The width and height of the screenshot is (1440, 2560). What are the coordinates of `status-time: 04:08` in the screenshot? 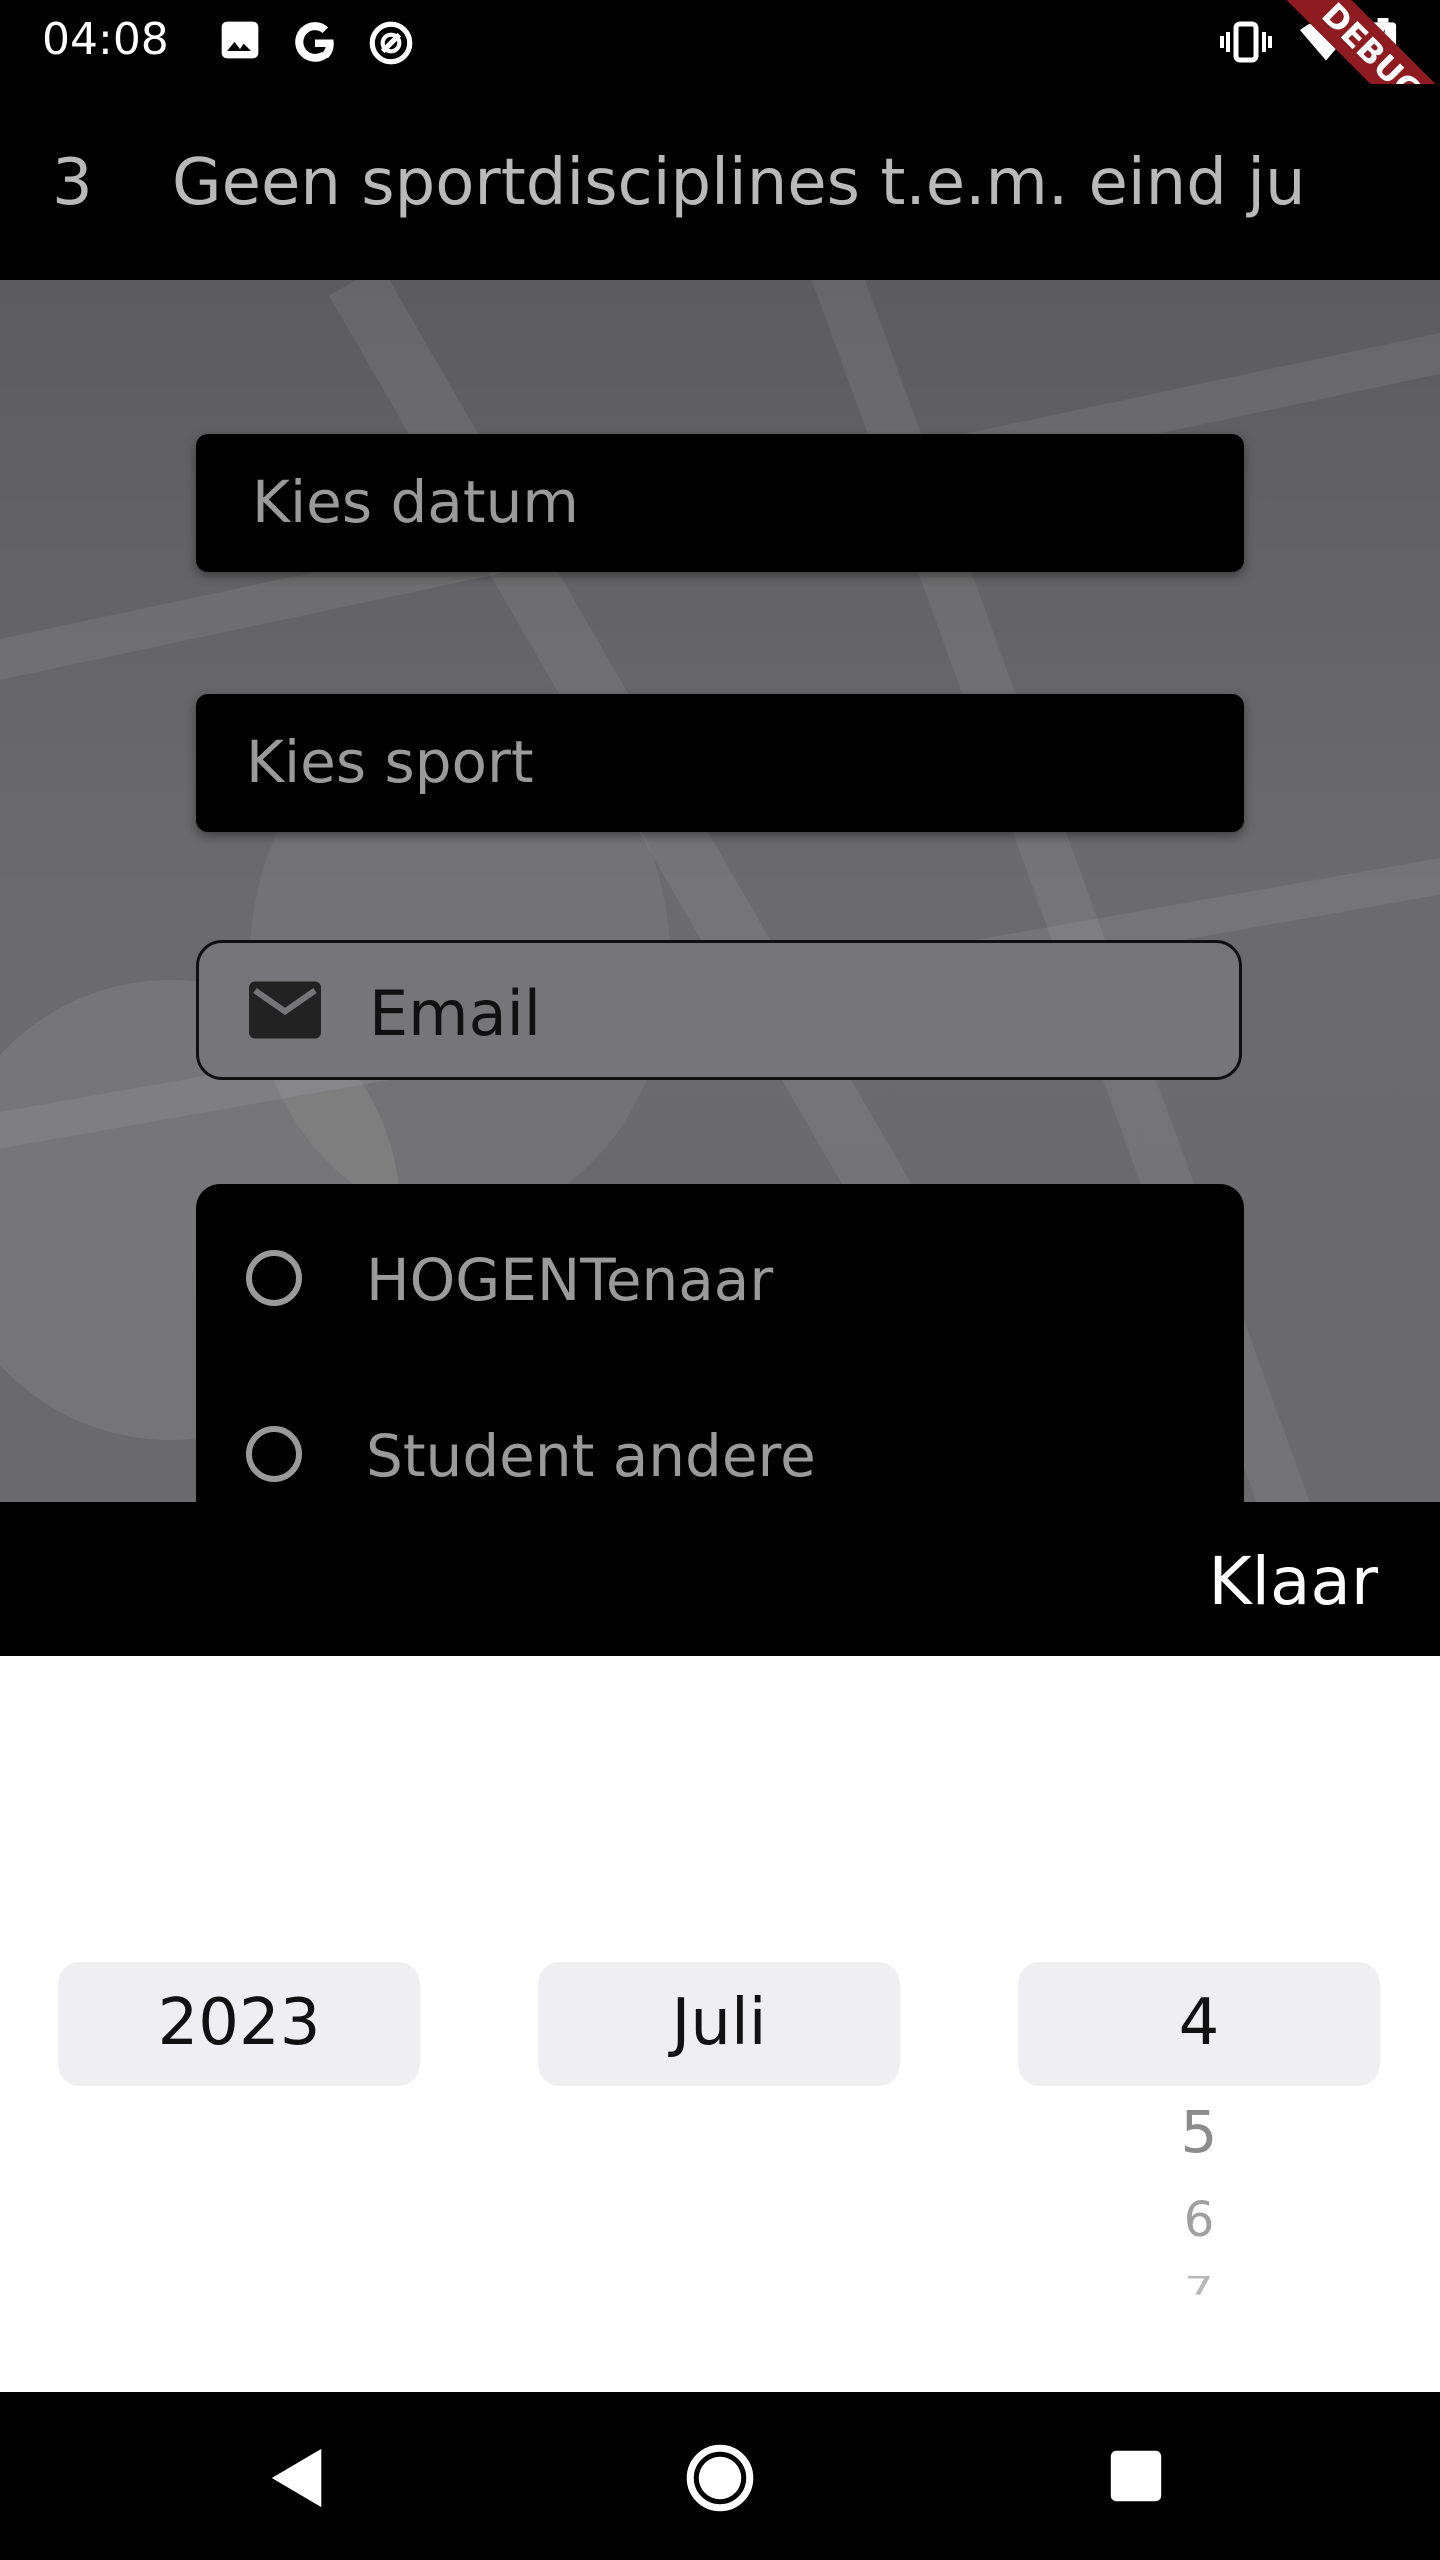 It's located at (105, 39).